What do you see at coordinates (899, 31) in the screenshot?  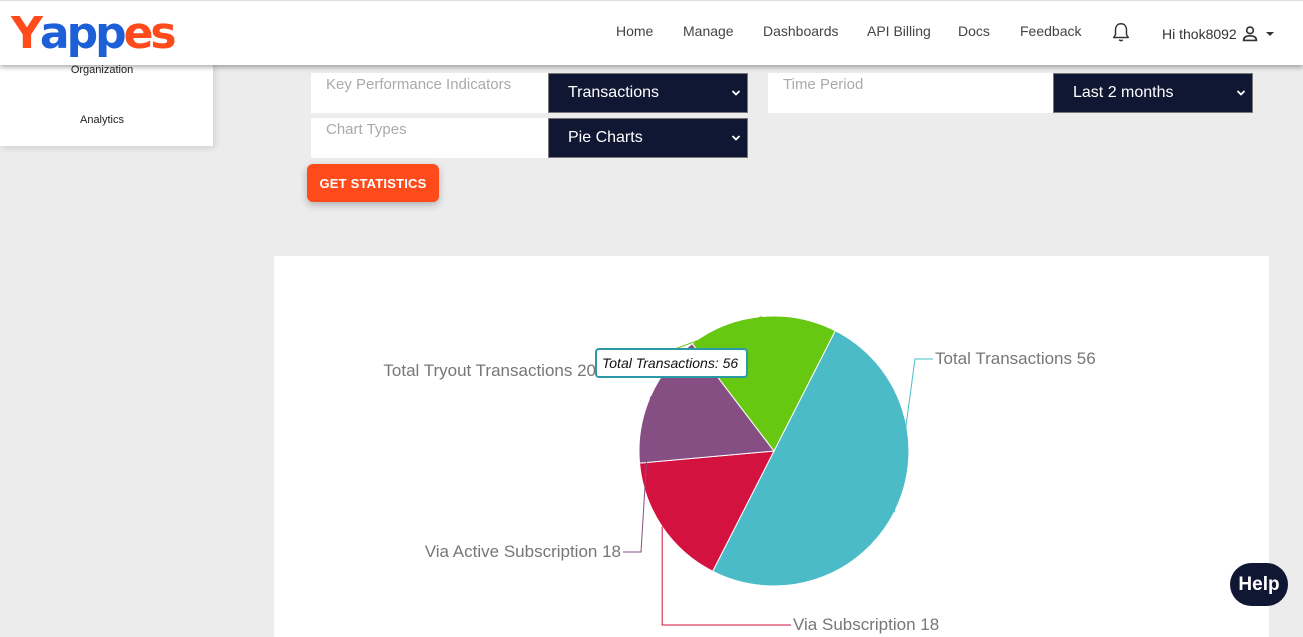 I see `nav-api-billing: API Billing` at bounding box center [899, 31].